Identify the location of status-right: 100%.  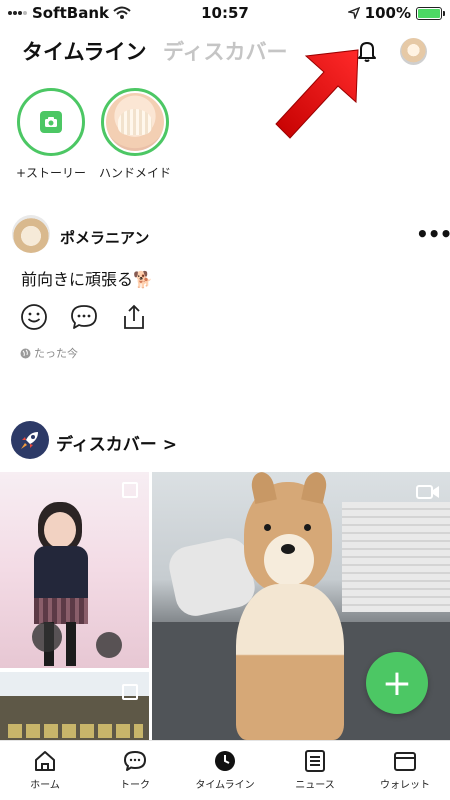
(396, 13).